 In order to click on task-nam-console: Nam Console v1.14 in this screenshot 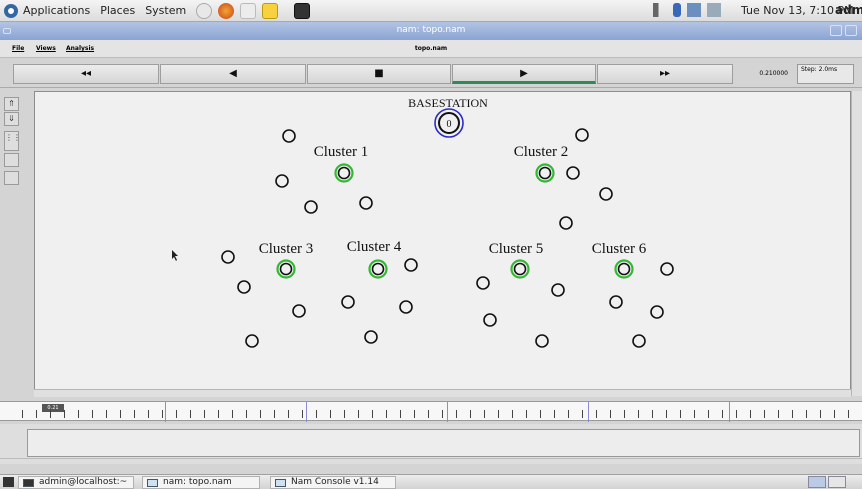, I will do `click(333, 482)`.